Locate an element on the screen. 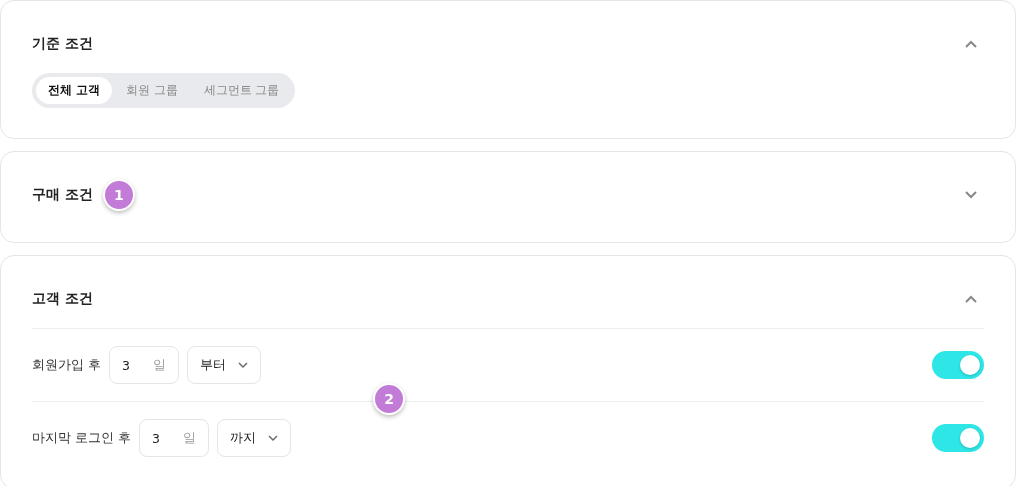 This screenshot has height=486, width=1016. section-title: 구매 조건 is located at coordinates (62, 195).